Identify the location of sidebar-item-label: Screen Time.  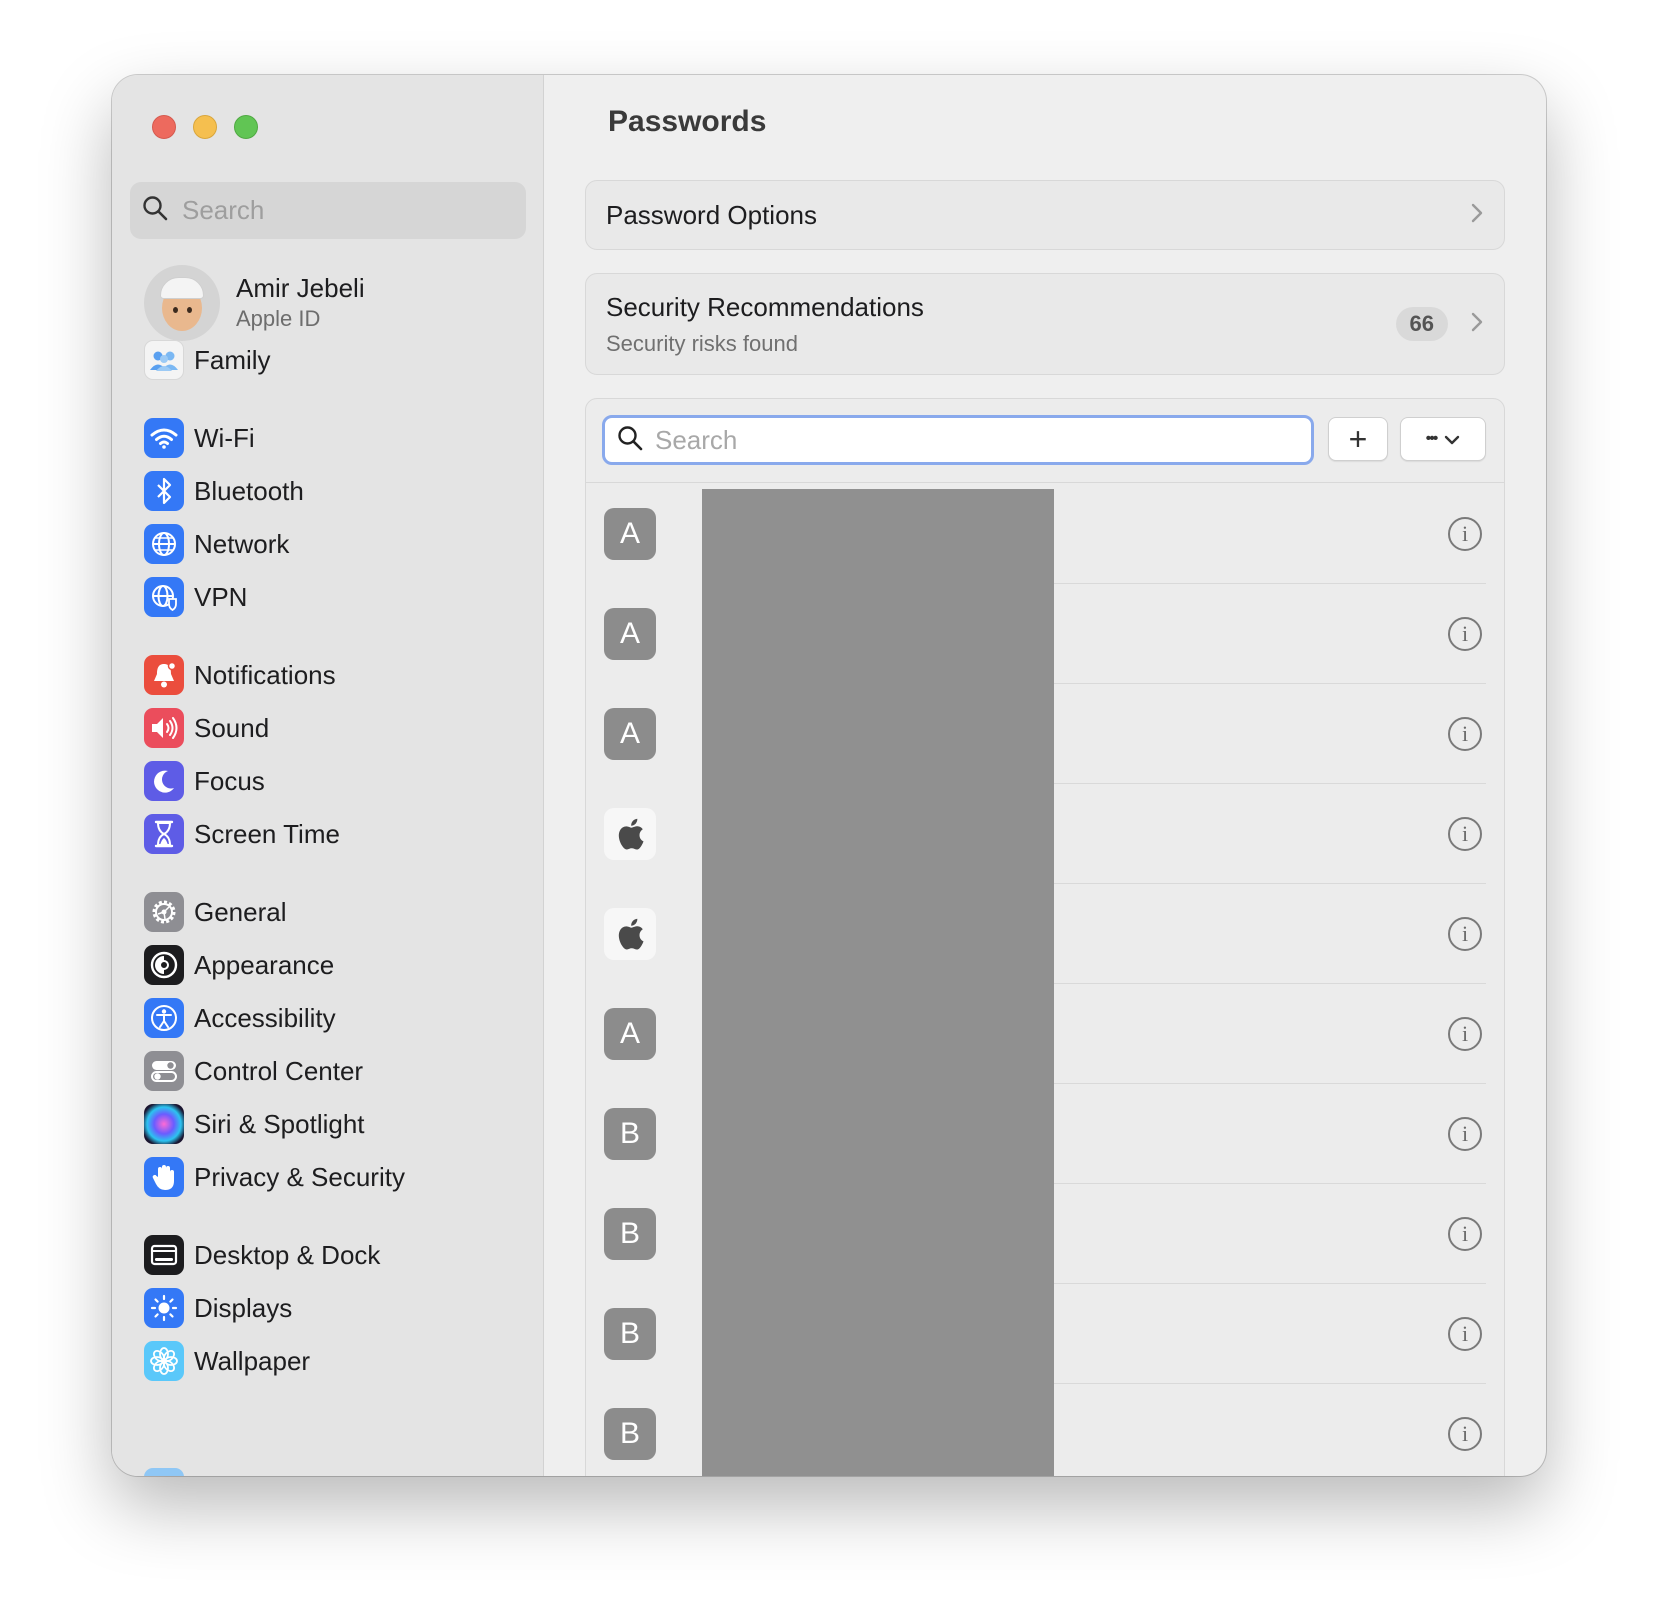
(267, 833).